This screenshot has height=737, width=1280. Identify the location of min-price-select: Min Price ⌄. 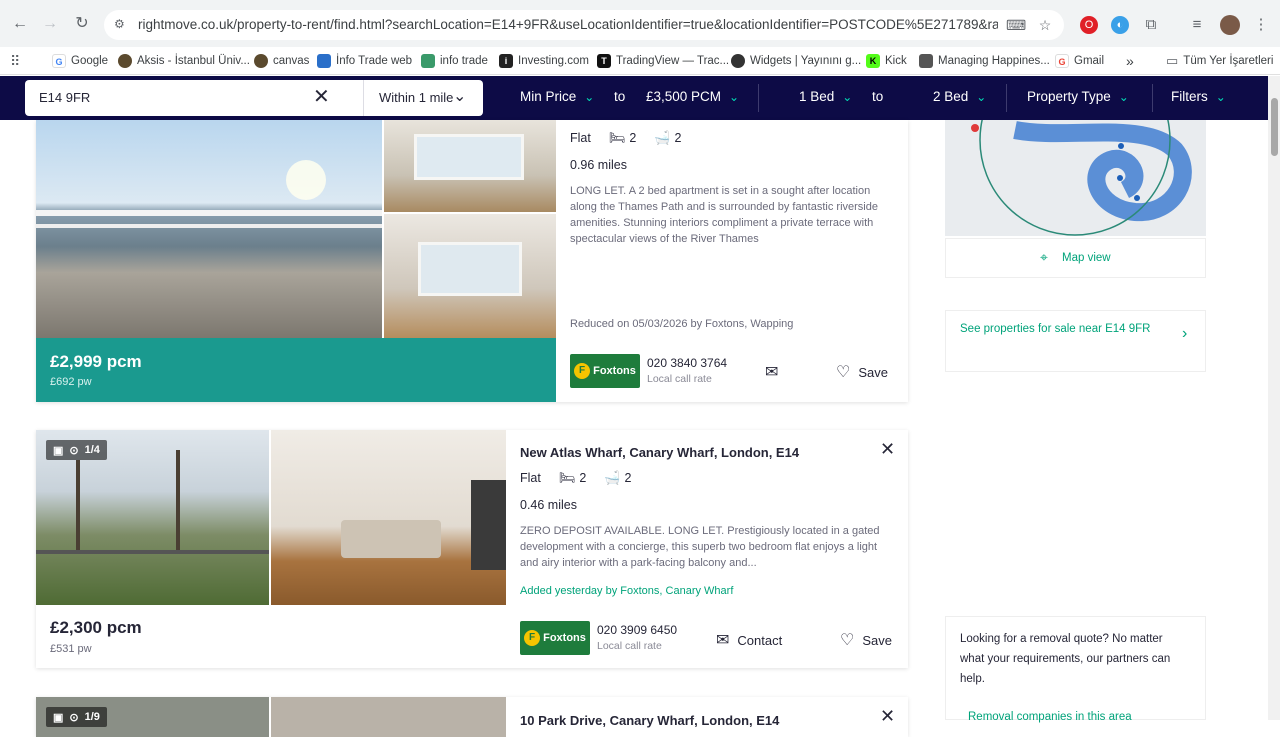
(557, 96).